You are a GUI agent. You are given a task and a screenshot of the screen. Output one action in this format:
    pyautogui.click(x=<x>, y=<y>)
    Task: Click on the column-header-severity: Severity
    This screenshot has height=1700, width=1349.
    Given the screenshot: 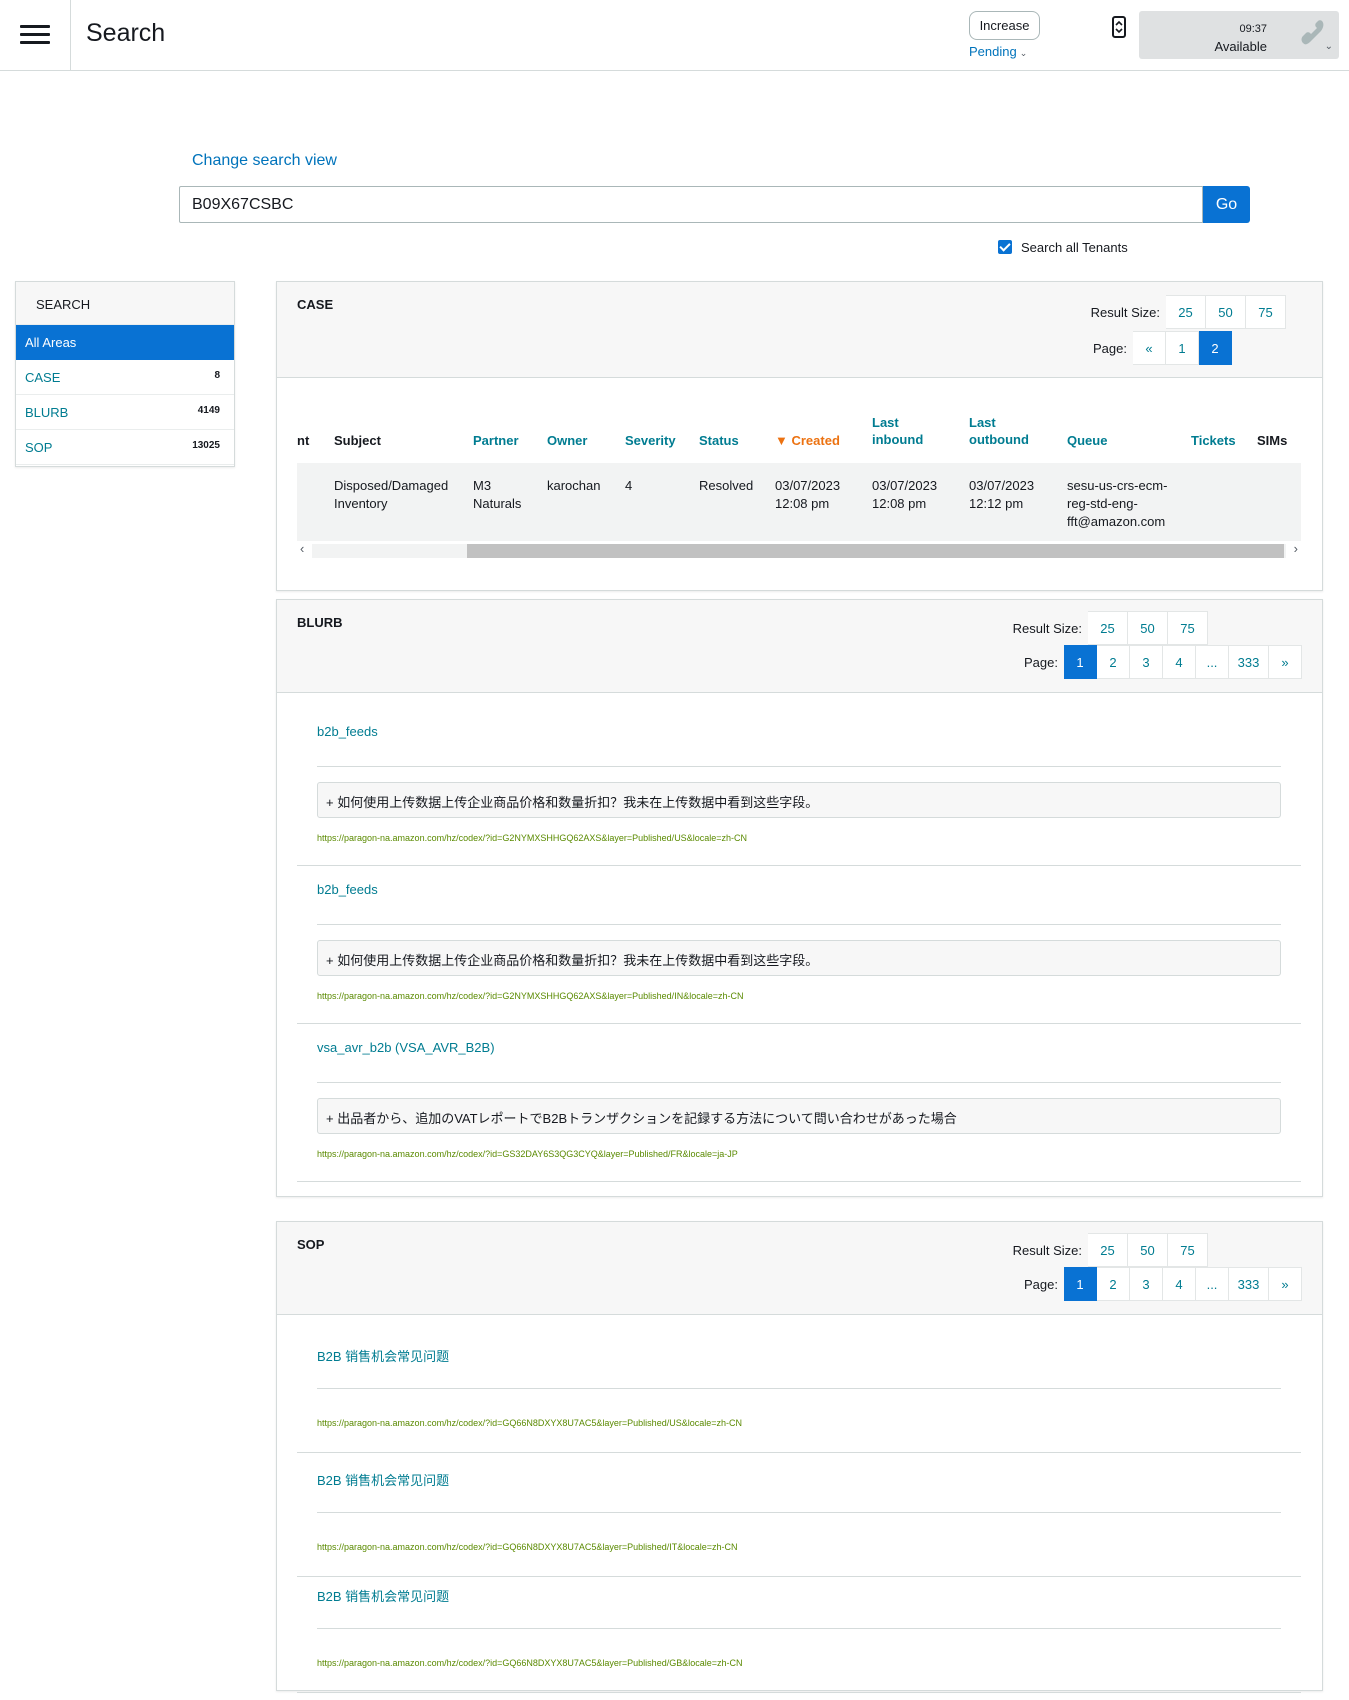 What is the action you would take?
    pyautogui.click(x=650, y=440)
    